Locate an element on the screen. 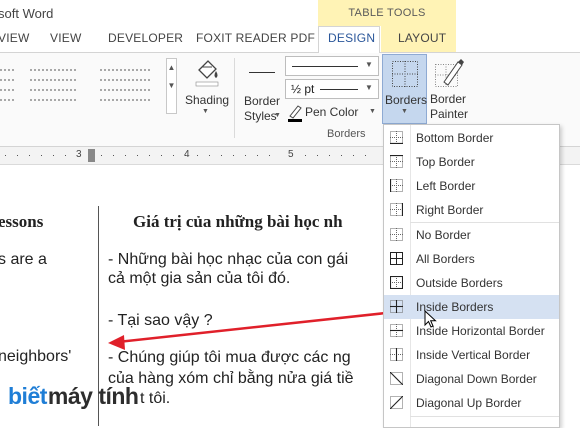 Image resolution: width=580 pixels, height=428 pixels. menu-separator is located at coordinates (484, 416).